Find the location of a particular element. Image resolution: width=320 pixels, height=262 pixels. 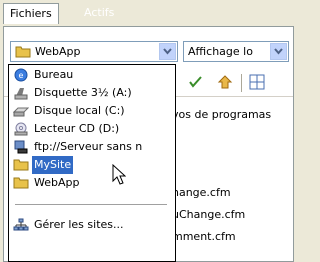

hard-drive-icon is located at coordinates (21, 111).